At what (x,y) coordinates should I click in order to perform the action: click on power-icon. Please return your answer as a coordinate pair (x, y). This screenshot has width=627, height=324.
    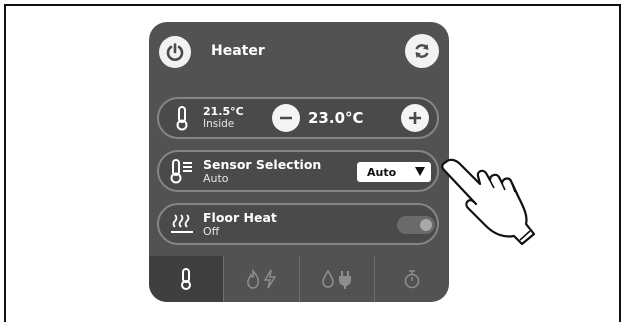
    Looking at the image, I should click on (175, 52).